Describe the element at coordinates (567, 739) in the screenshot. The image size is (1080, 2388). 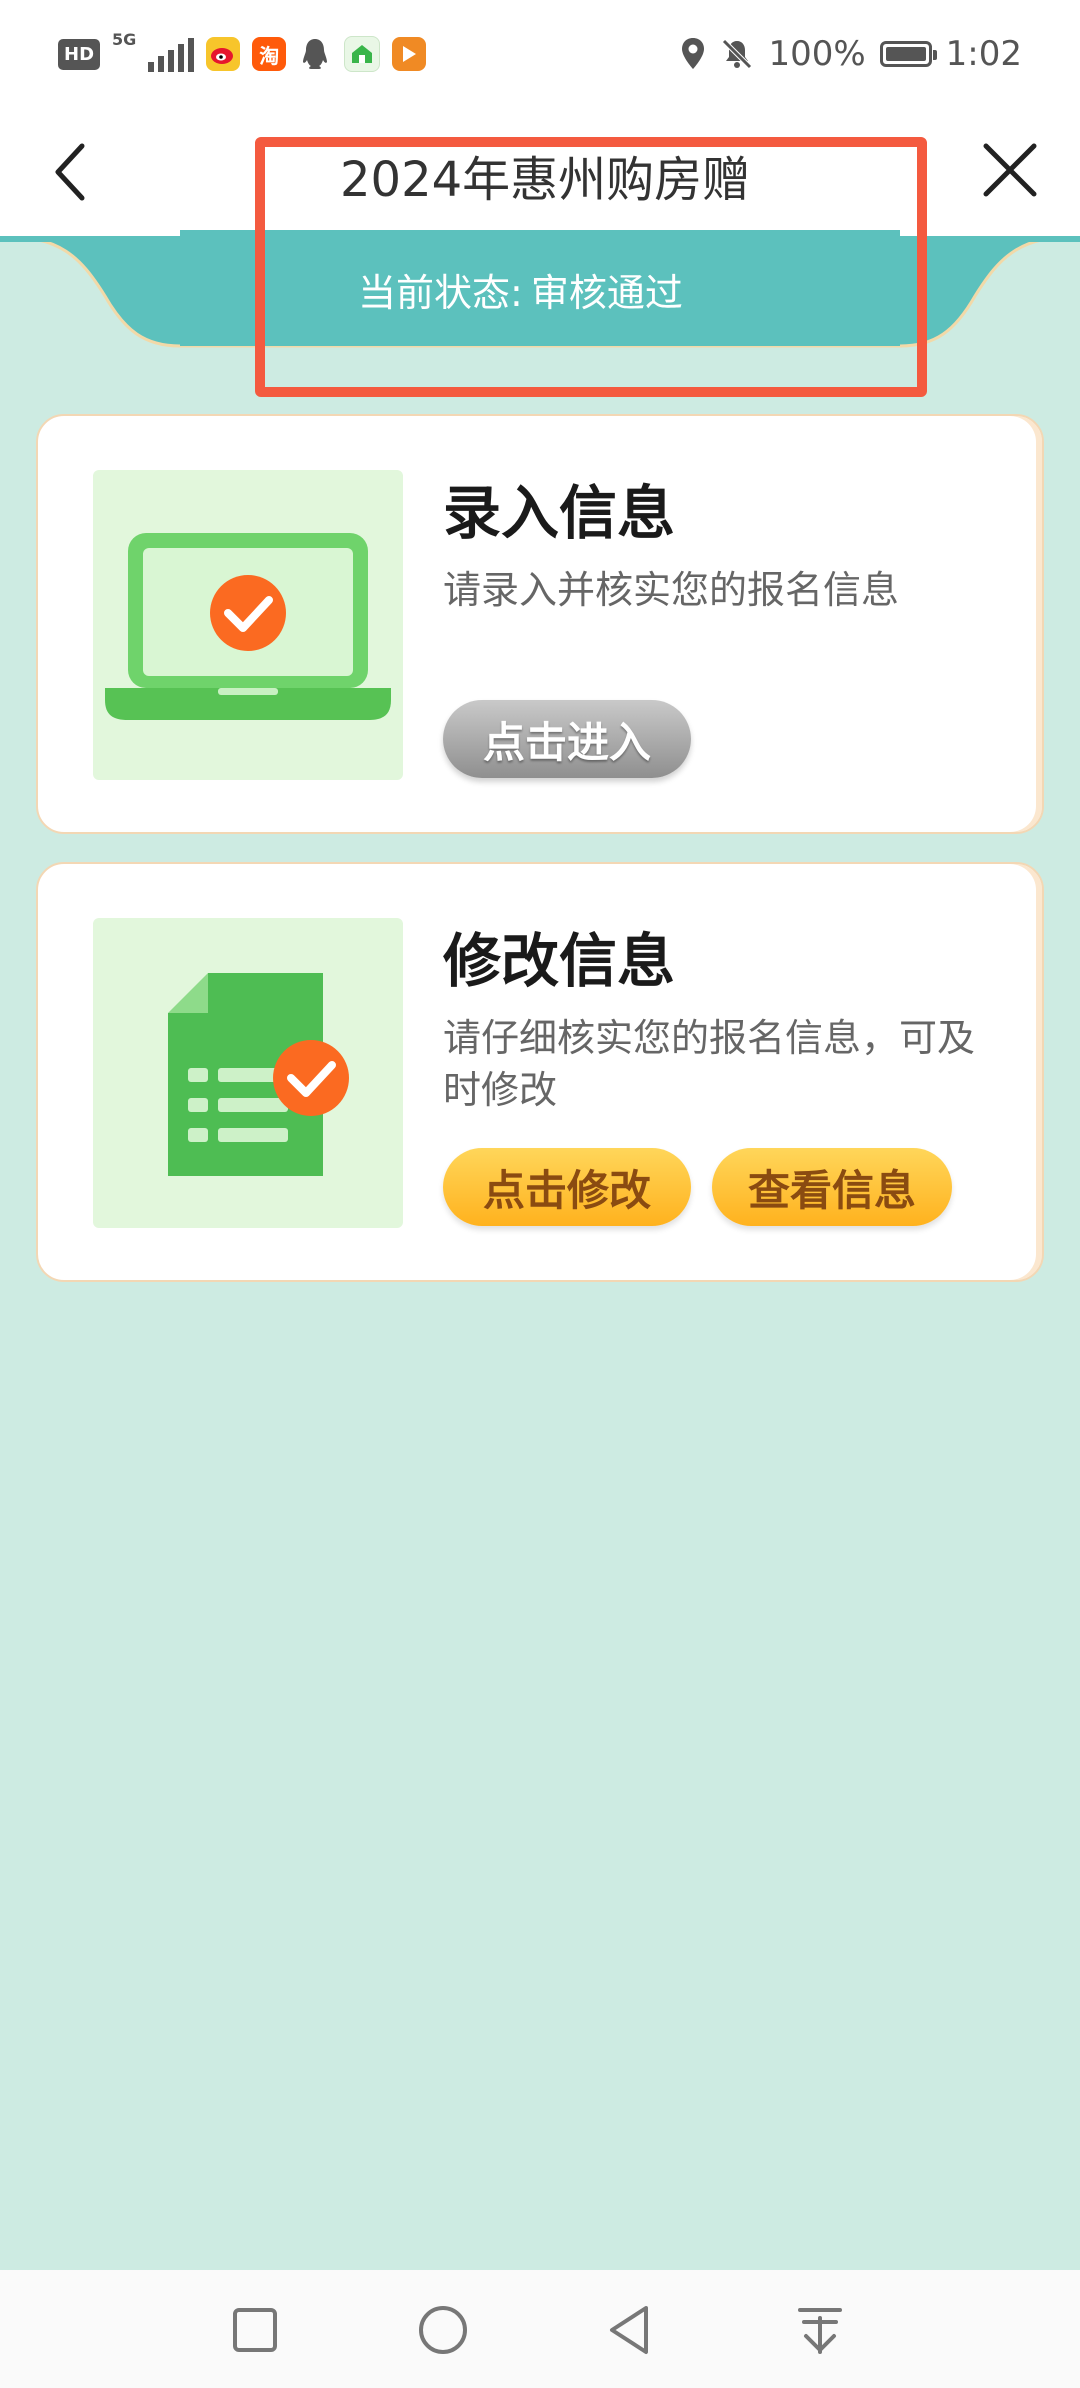
I see `enter-button: 点击进入` at that location.